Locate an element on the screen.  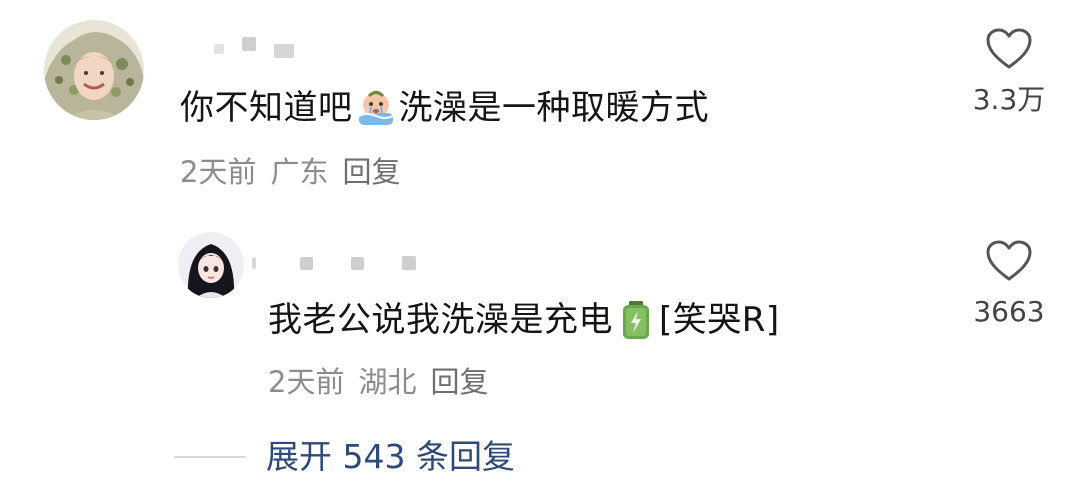
divider is located at coordinates (210, 457).